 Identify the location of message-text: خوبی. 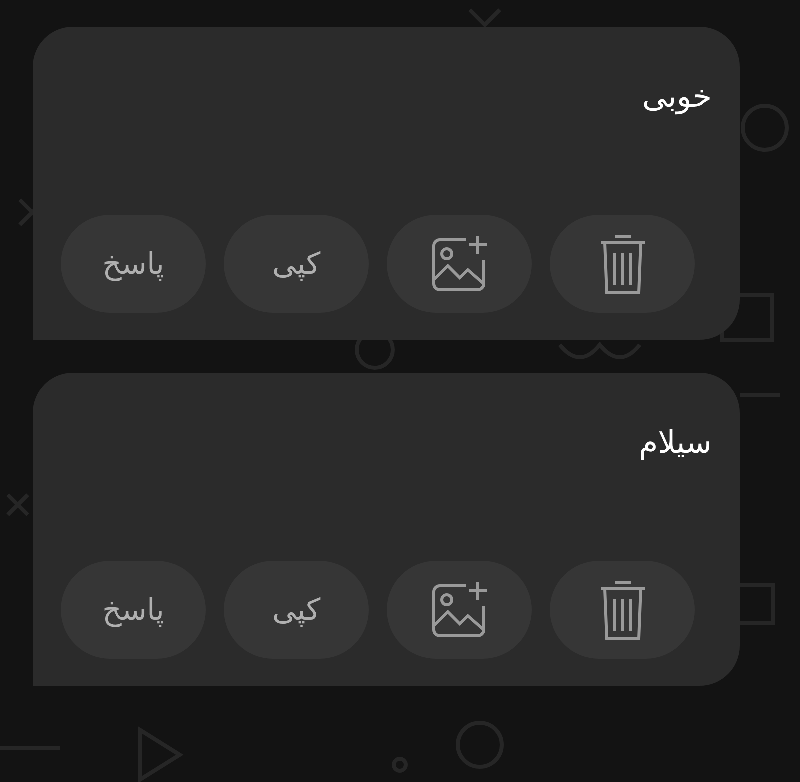
(677, 97).